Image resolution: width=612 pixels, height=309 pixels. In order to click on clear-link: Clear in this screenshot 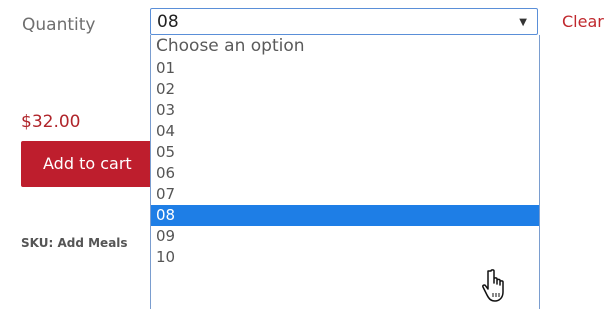, I will do `click(583, 21)`.